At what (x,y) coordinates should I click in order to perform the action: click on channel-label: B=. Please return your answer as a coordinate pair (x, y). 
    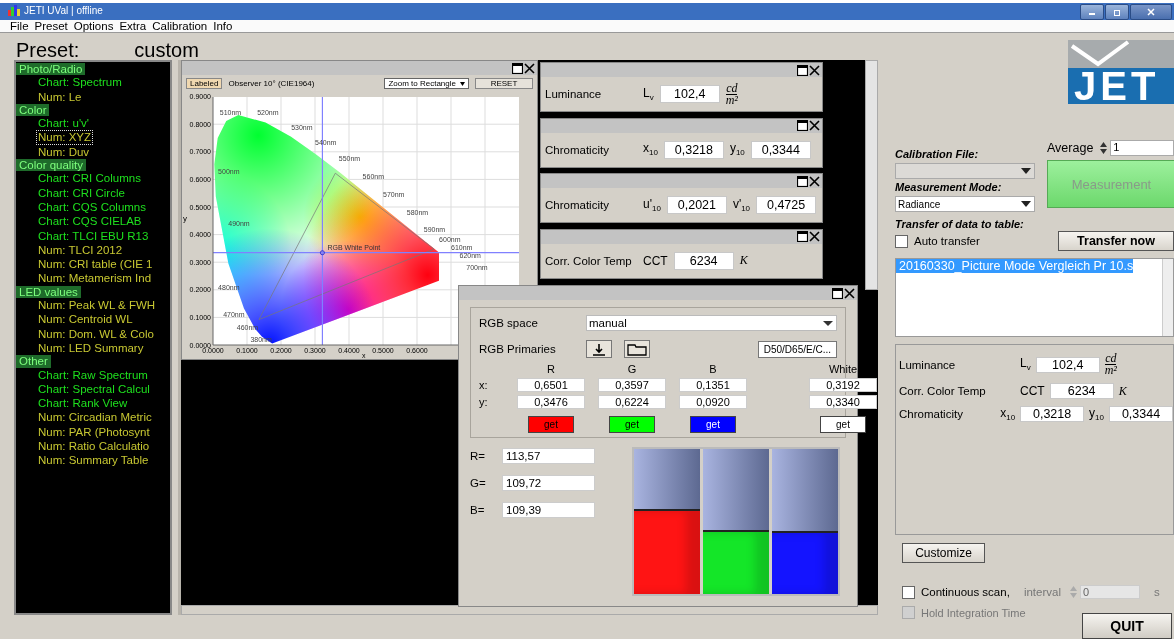
    Looking at the image, I should click on (478, 510).